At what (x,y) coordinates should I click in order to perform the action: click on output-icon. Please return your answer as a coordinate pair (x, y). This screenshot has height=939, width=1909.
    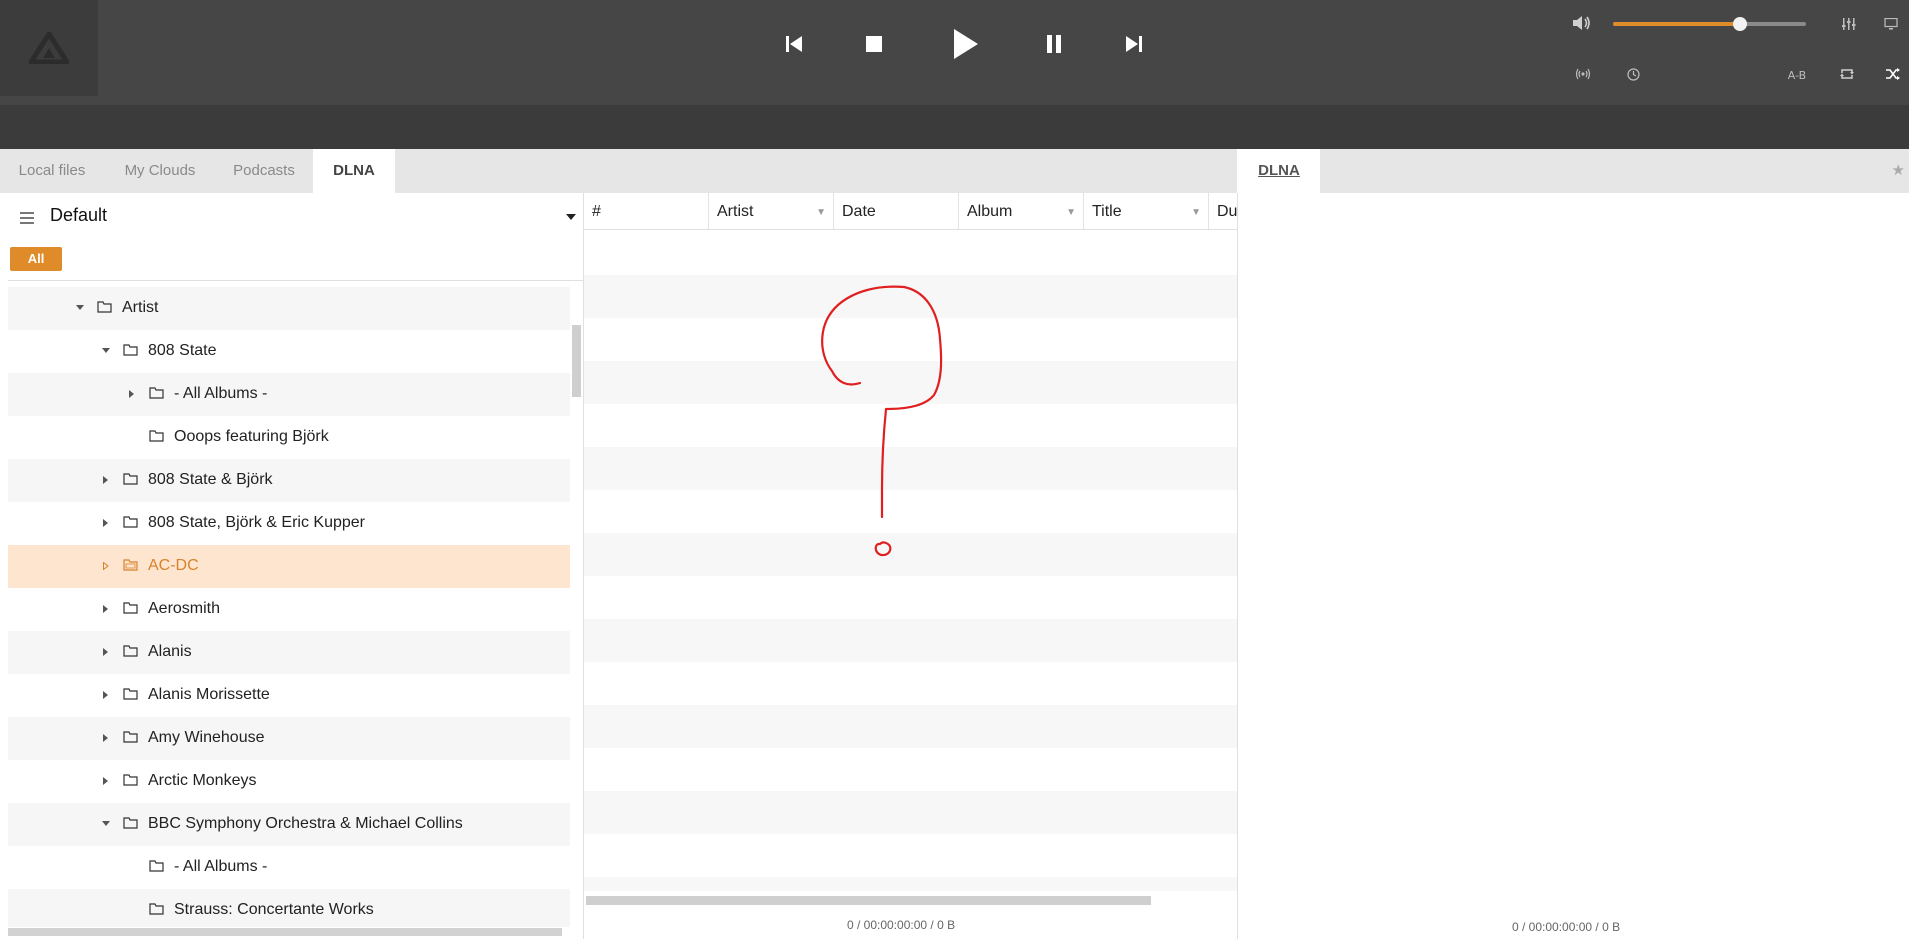
    Looking at the image, I should click on (1891, 24).